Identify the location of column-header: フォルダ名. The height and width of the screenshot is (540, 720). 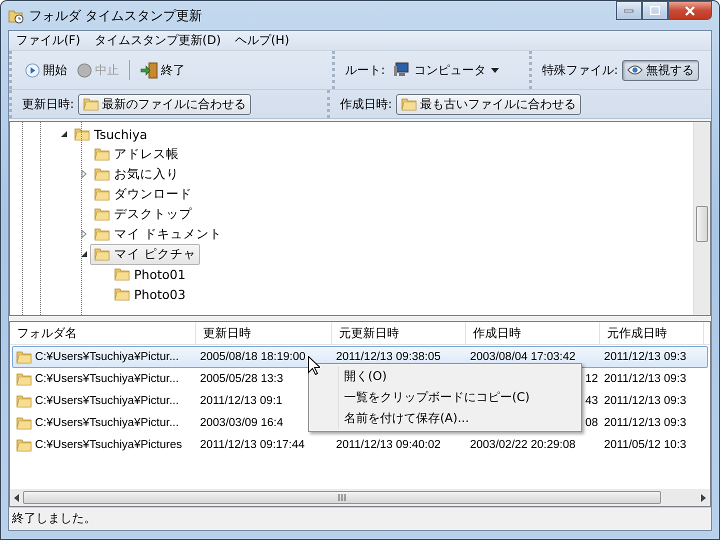
(103, 333).